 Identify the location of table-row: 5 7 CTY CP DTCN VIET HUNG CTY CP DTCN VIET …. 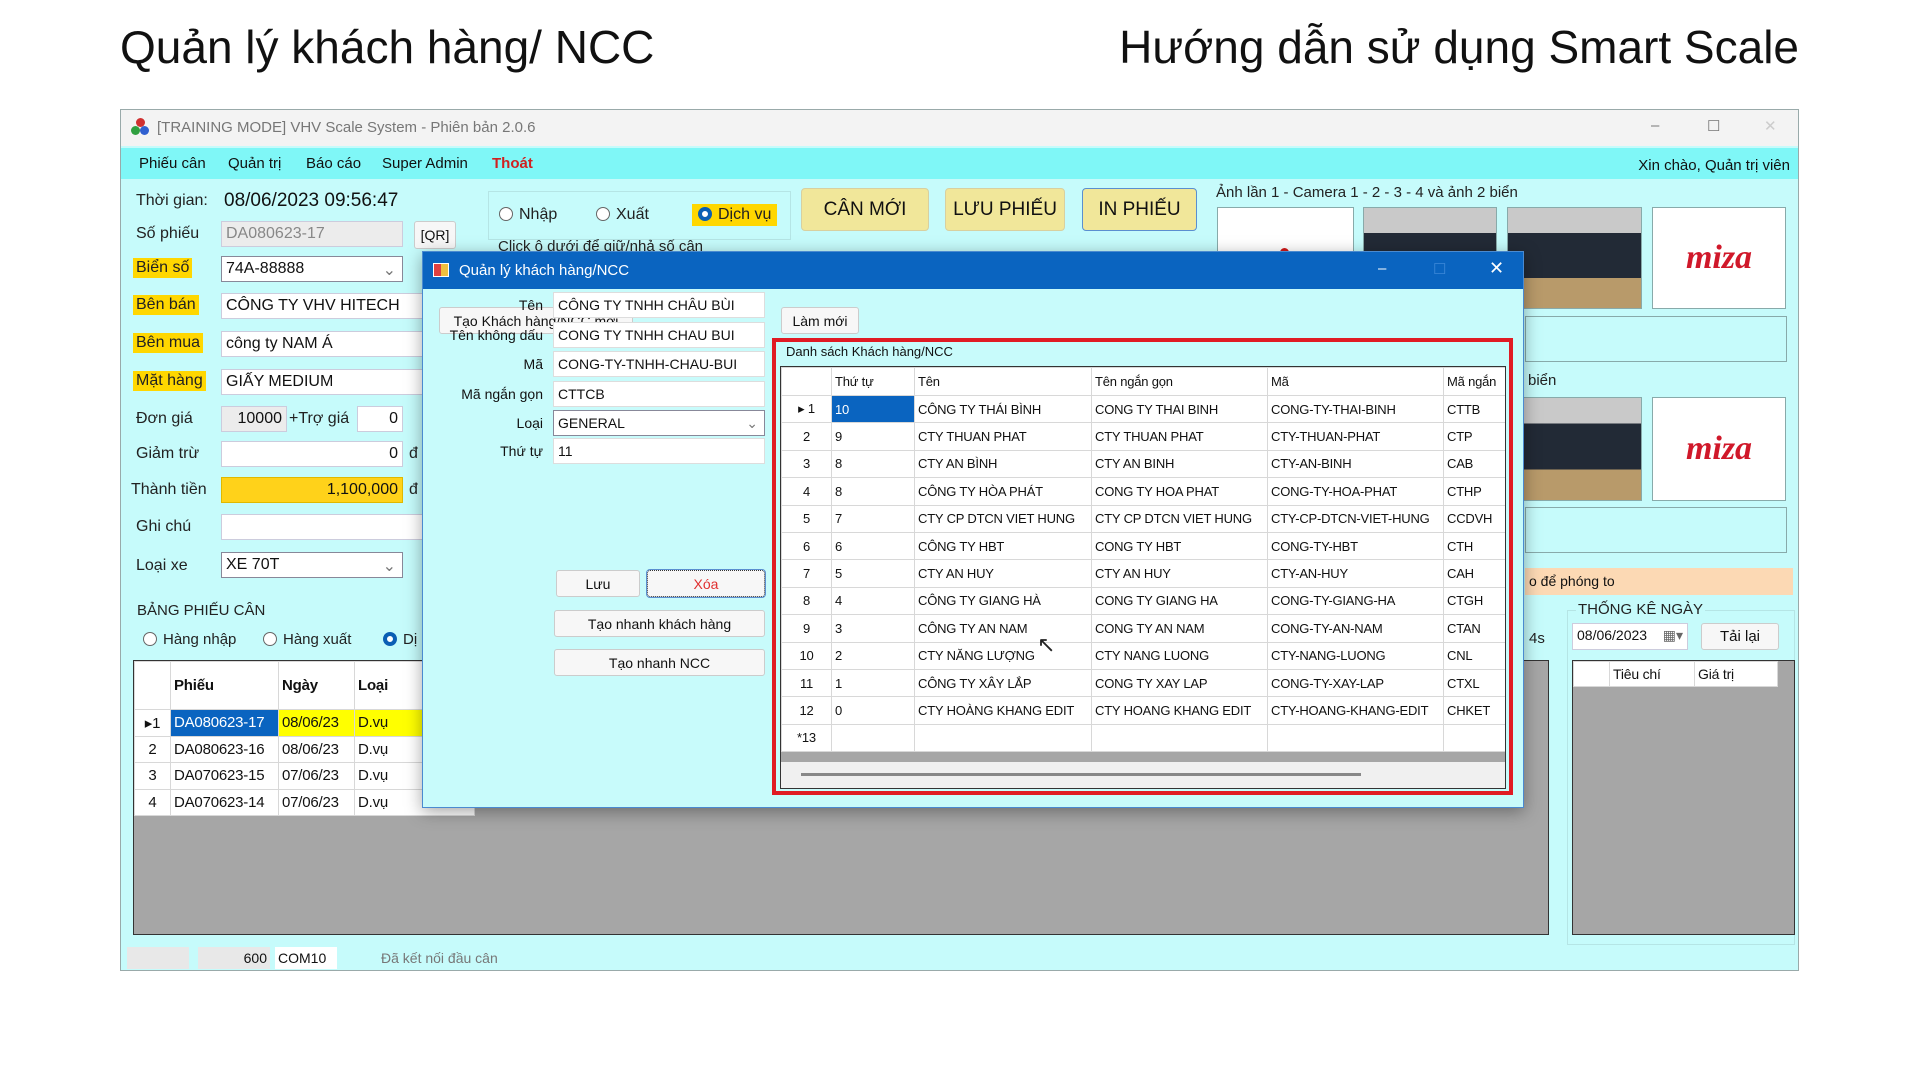
(1143, 518).